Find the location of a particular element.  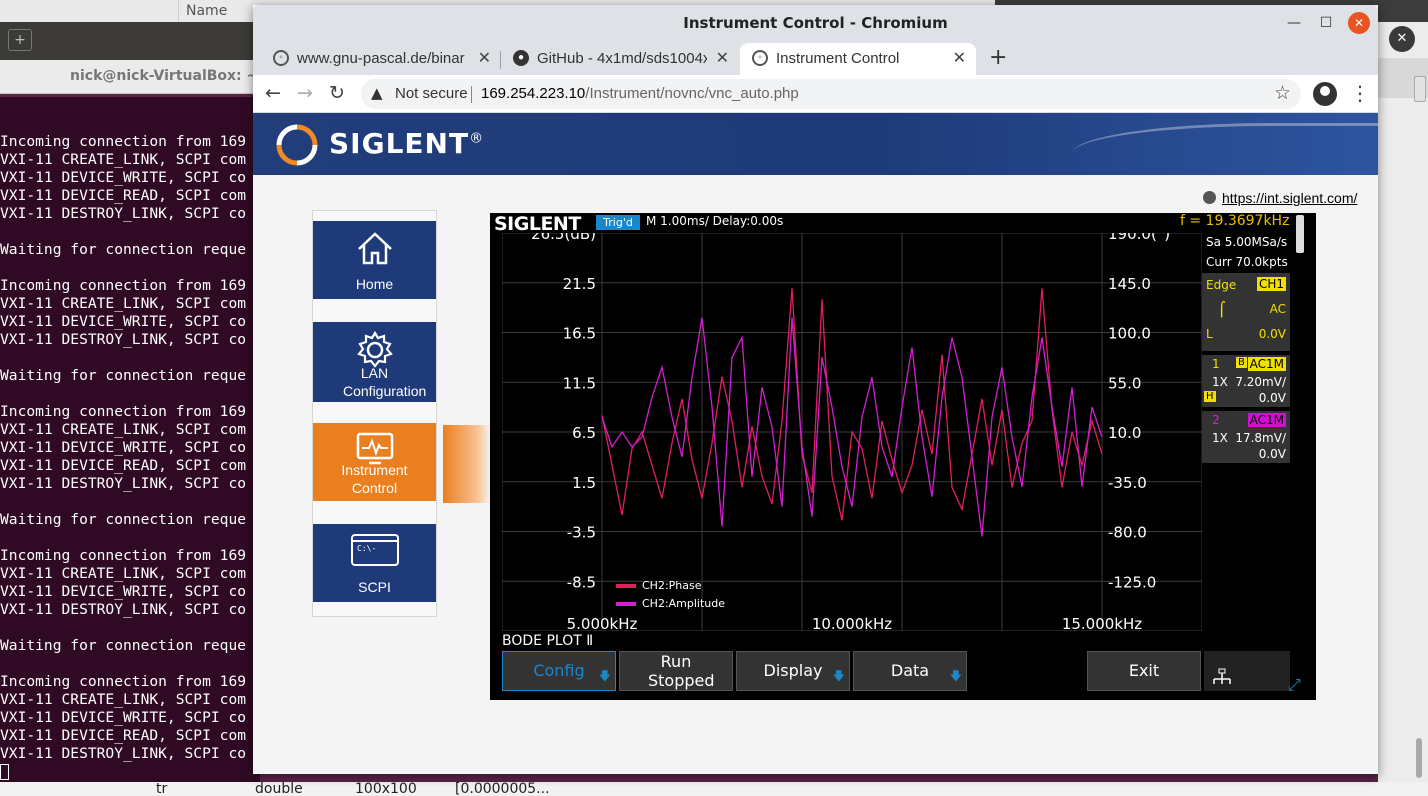

chart-series is located at coordinates (852, 412).